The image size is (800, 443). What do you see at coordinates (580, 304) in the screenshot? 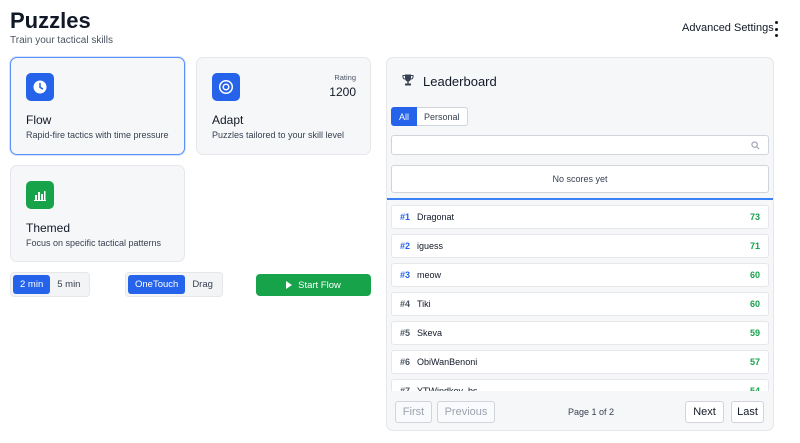
I see `leaderboard-row: #4 Tiki 60` at bounding box center [580, 304].